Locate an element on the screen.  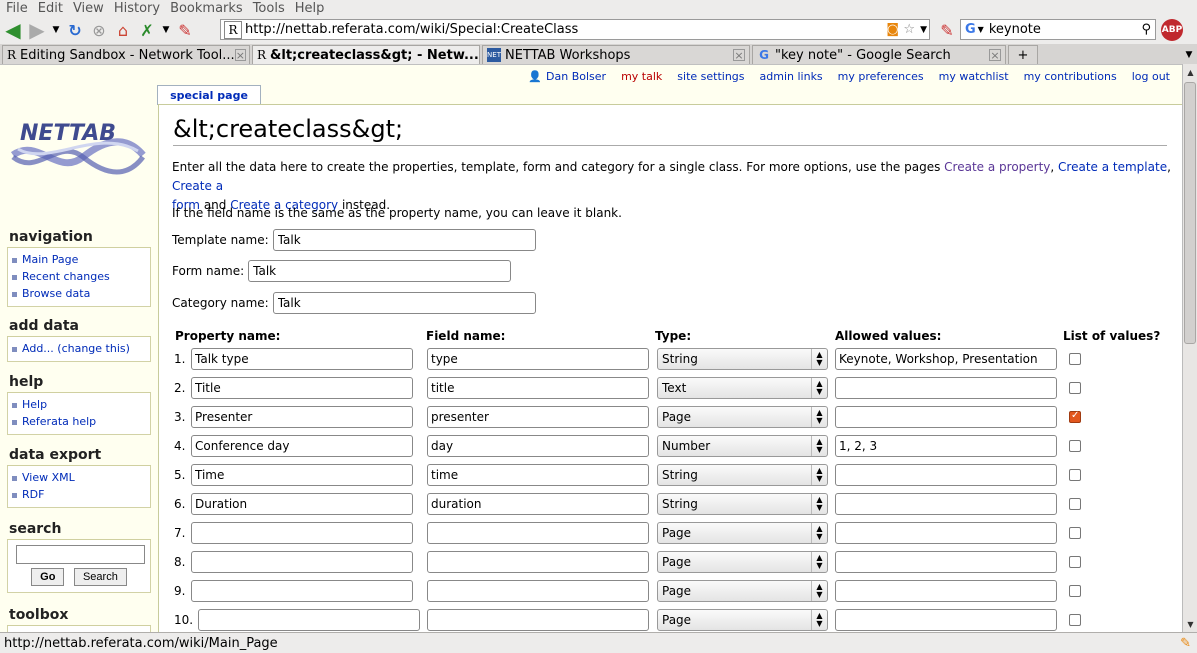
go-button: Go is located at coordinates (48, 577).